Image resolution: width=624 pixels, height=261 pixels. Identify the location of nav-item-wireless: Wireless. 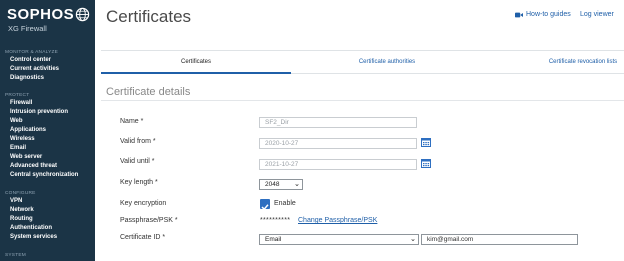
(22, 139).